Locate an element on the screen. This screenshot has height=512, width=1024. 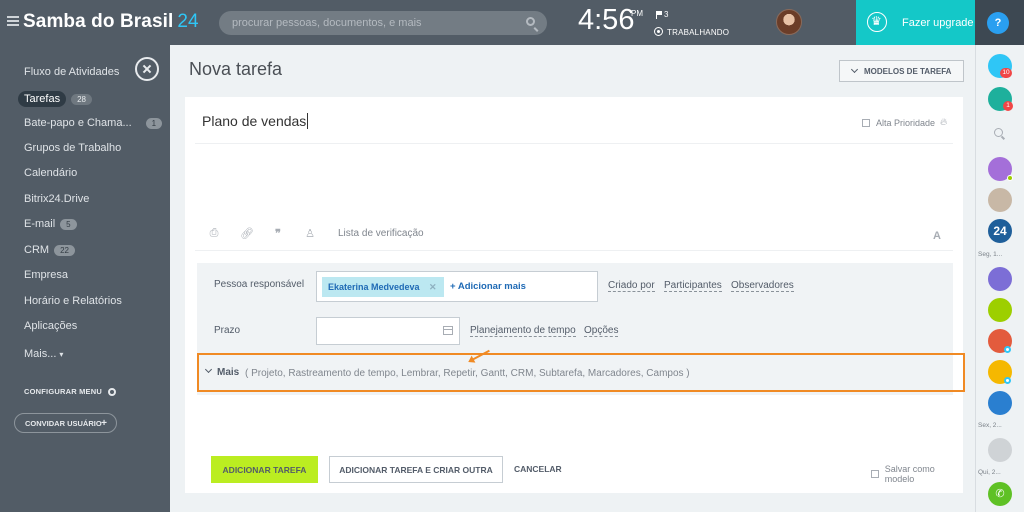
sidebar-item-email: E-mail 5 is located at coordinates (50, 224).